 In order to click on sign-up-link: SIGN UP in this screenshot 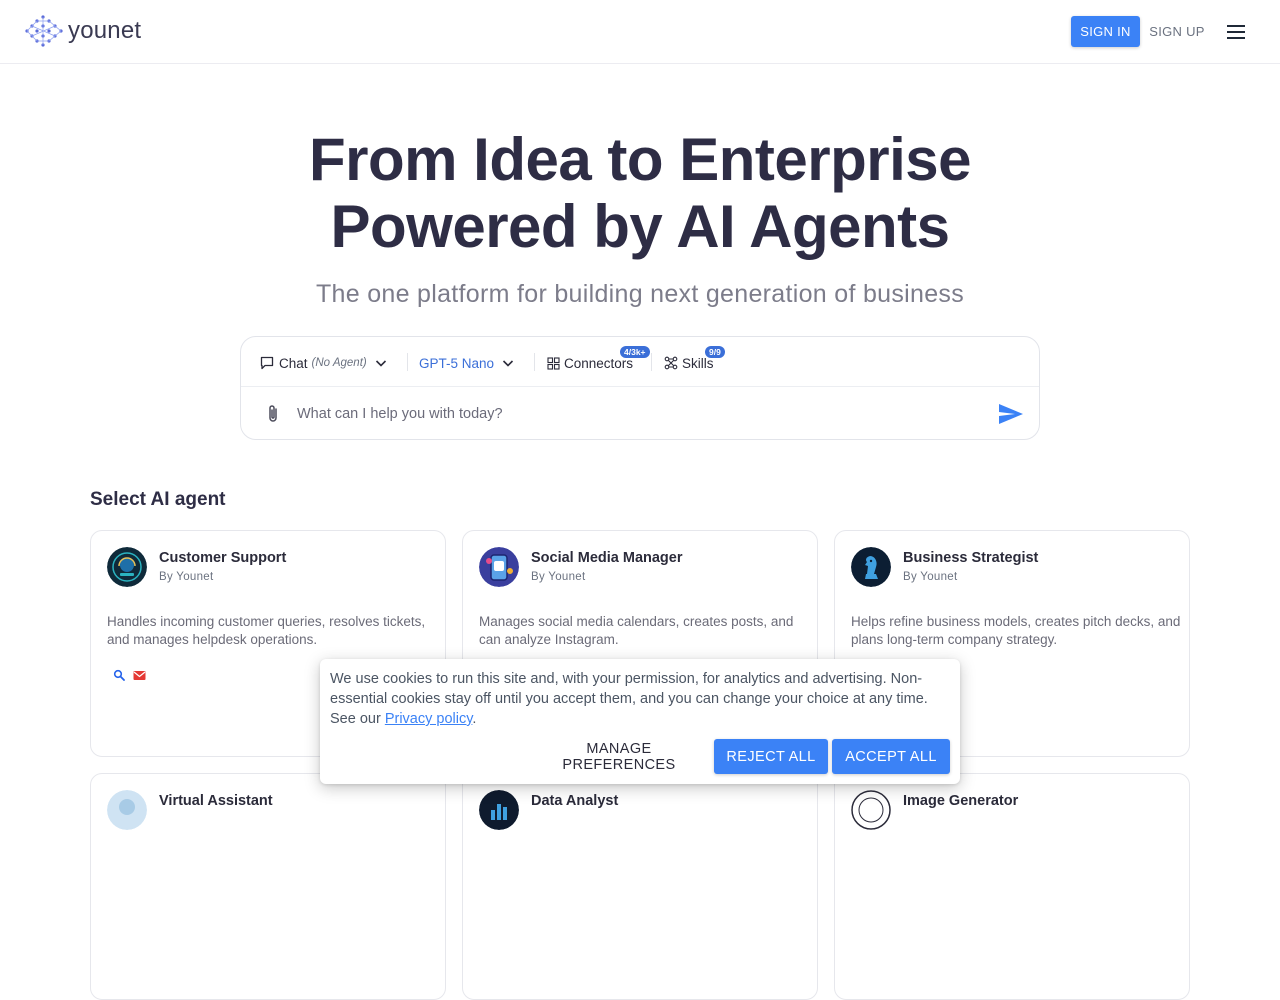, I will do `click(1177, 31)`.